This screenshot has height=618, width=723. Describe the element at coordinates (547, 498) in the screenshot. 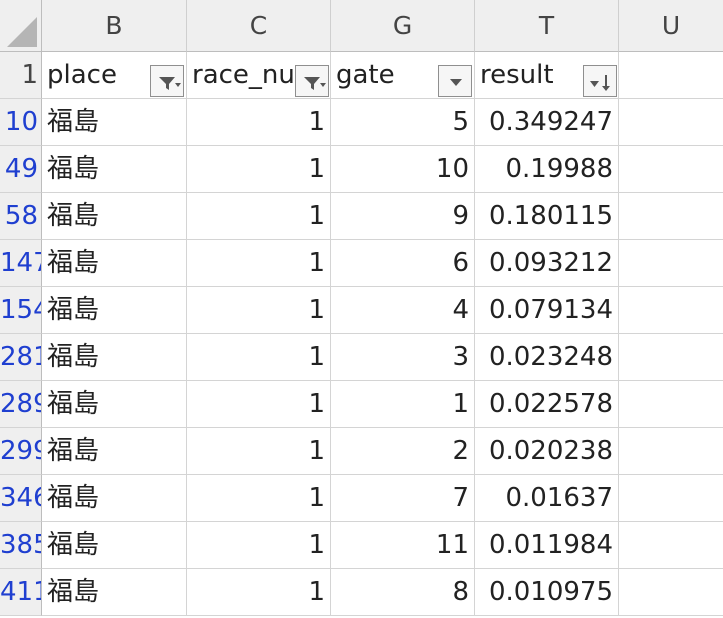

I see `result-cell: 0.01637` at that location.